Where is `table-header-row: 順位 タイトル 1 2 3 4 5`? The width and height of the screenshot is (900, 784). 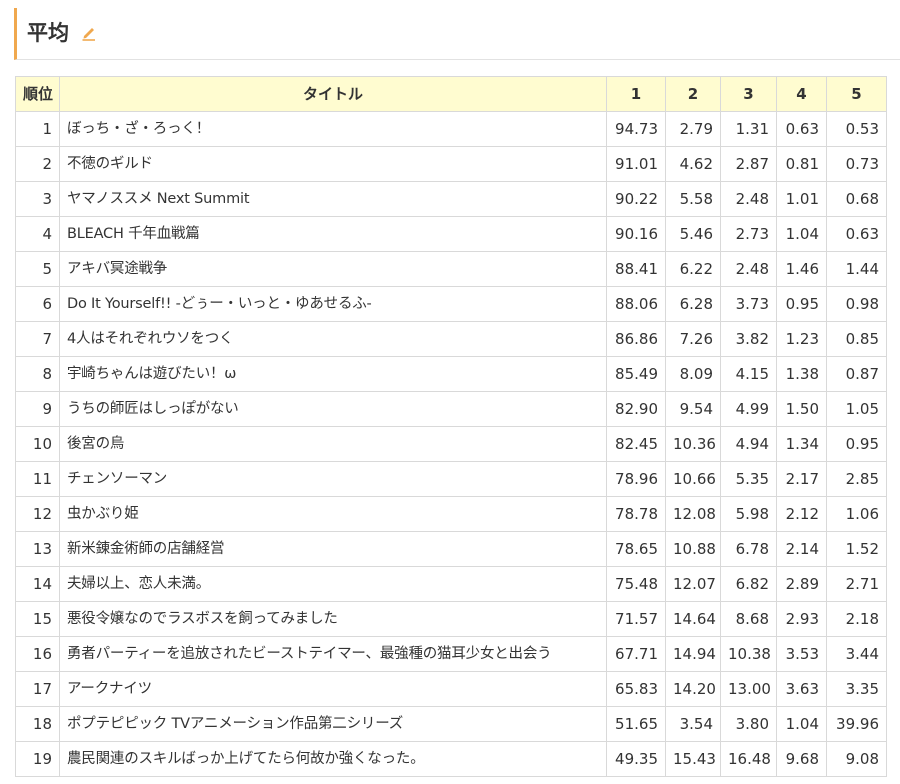
table-header-row: 順位 タイトル 1 2 3 4 5 is located at coordinates (451, 94).